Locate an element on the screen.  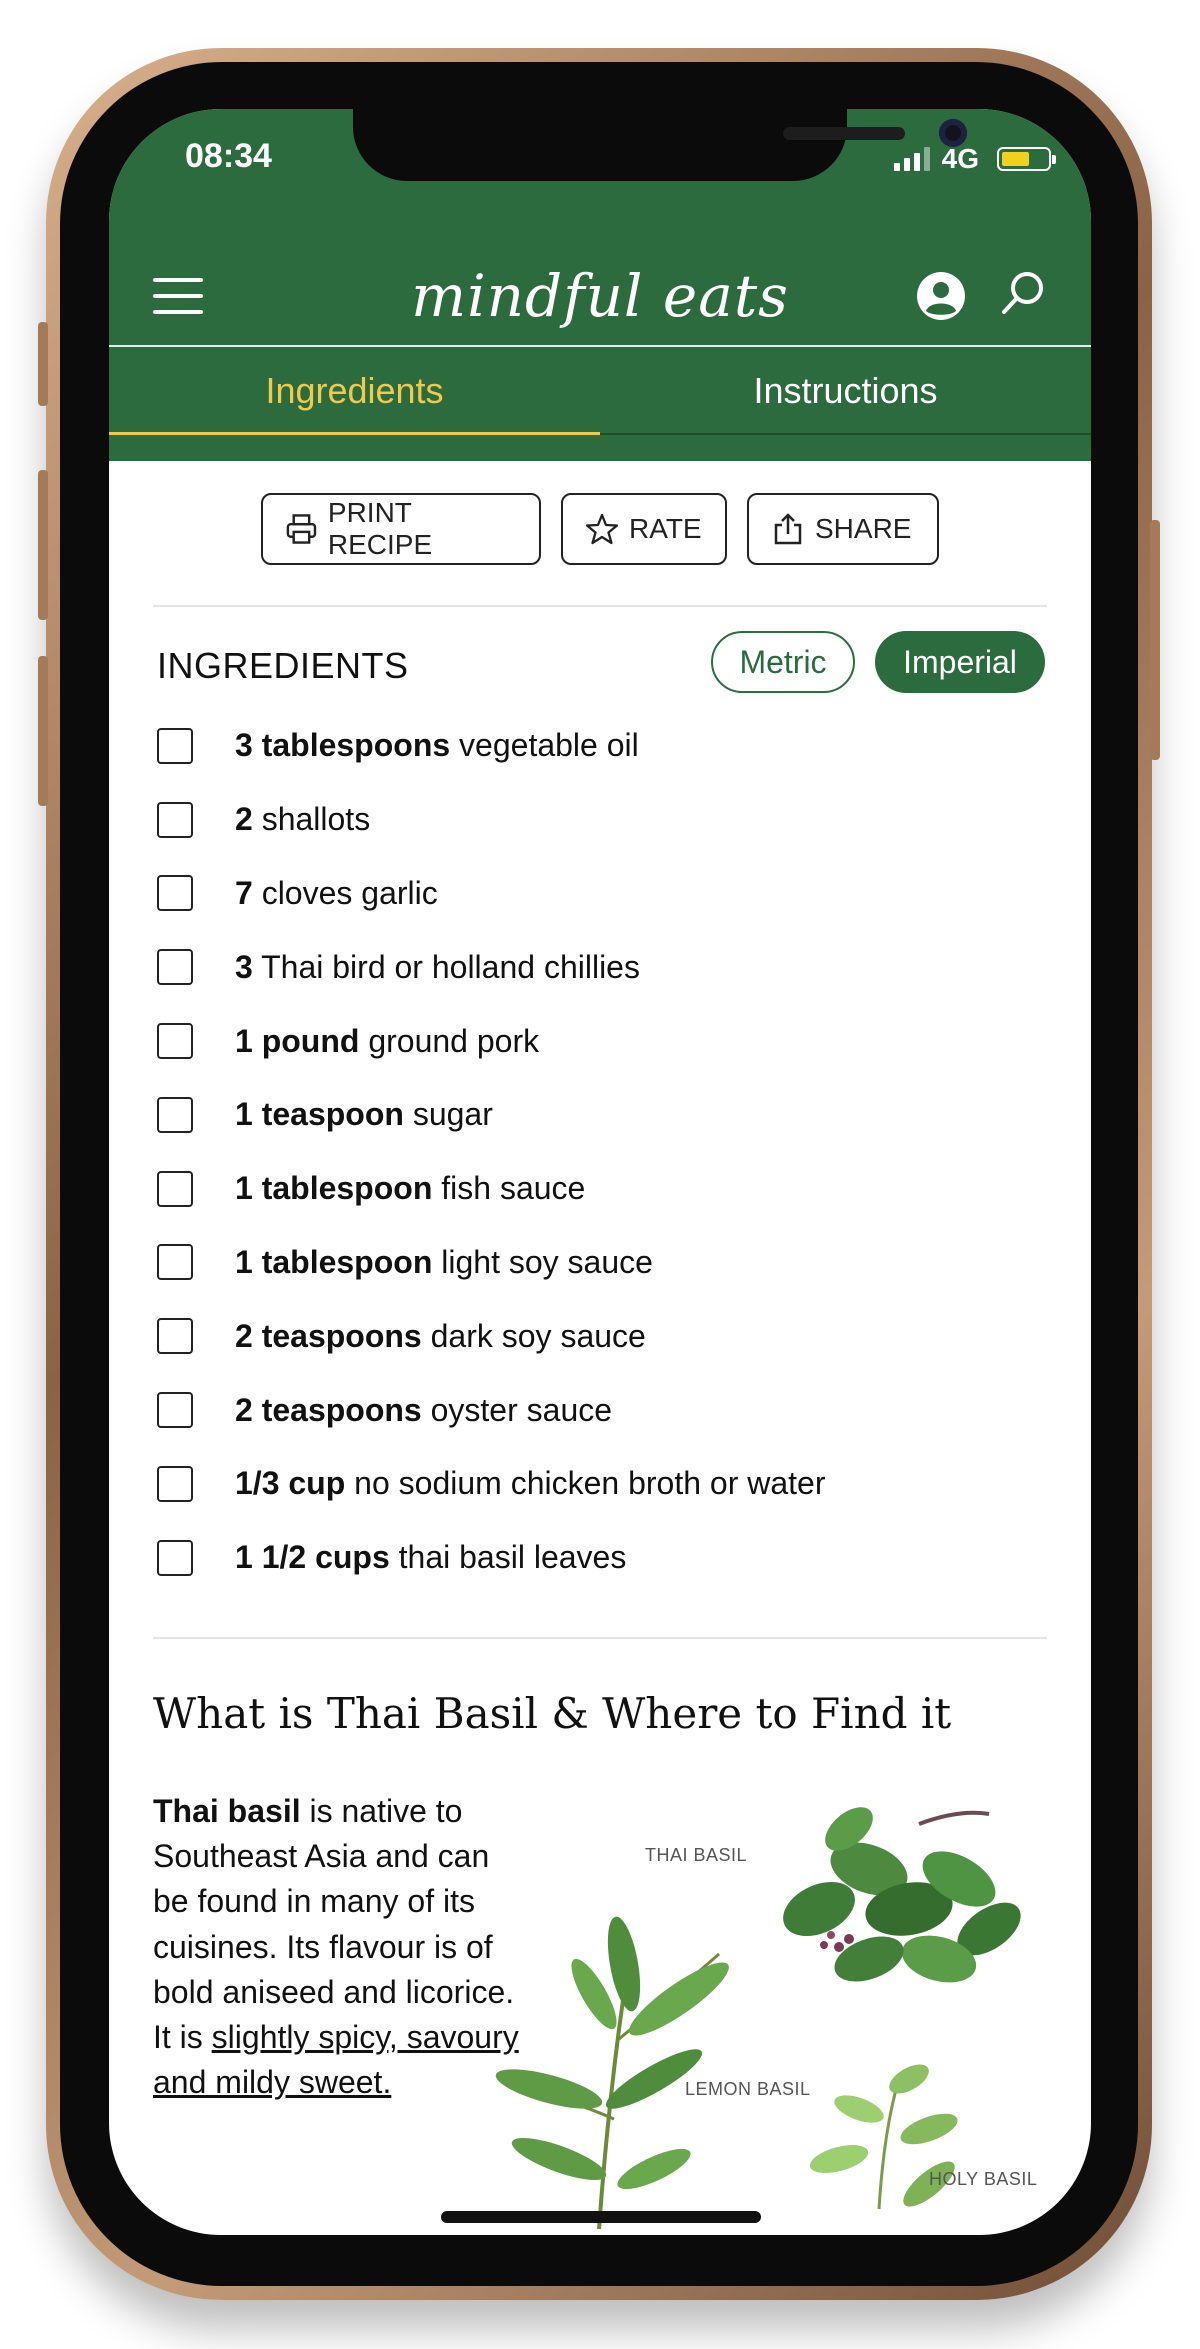
tabs-divider is located at coordinates (845, 434).